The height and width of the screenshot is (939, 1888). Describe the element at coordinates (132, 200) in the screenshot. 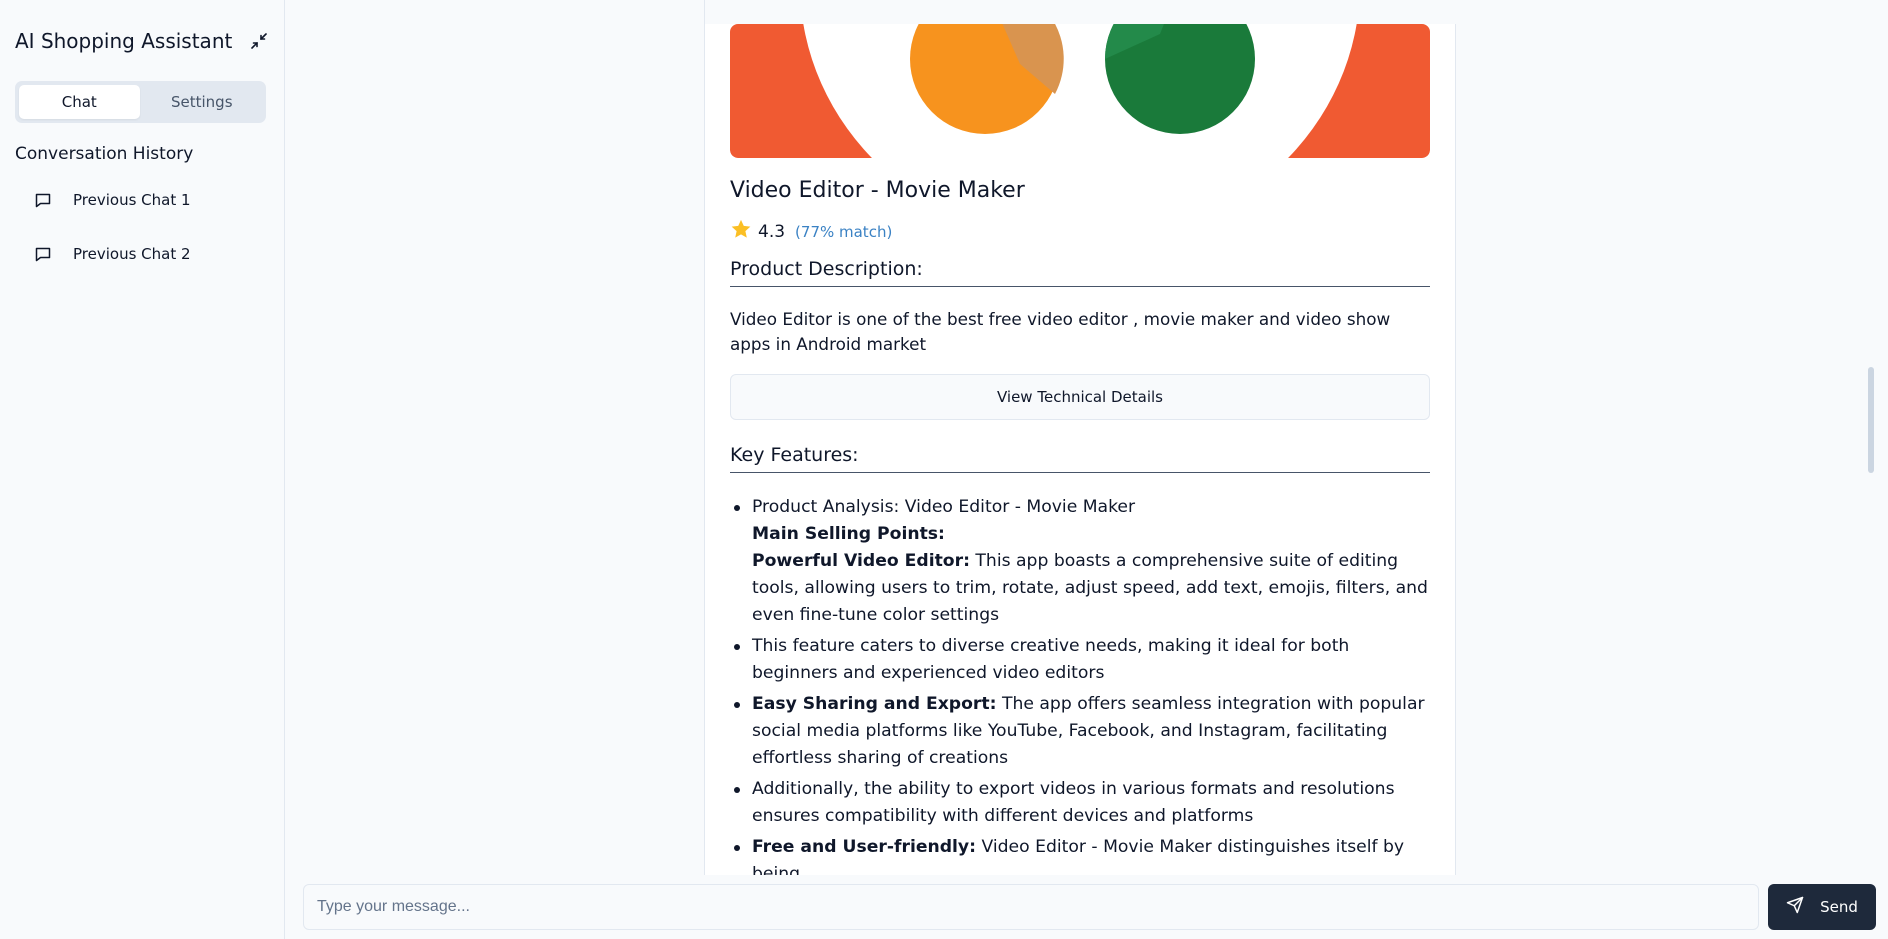

I see `history-item-label: Previous Chat 1` at that location.